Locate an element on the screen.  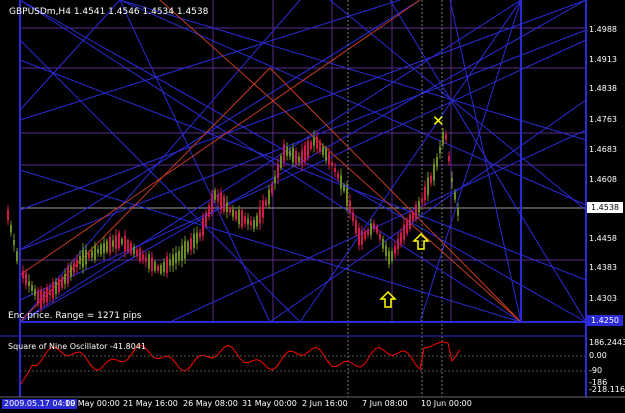
time-label-3: 26 May 08:00 is located at coordinates (210, 403).